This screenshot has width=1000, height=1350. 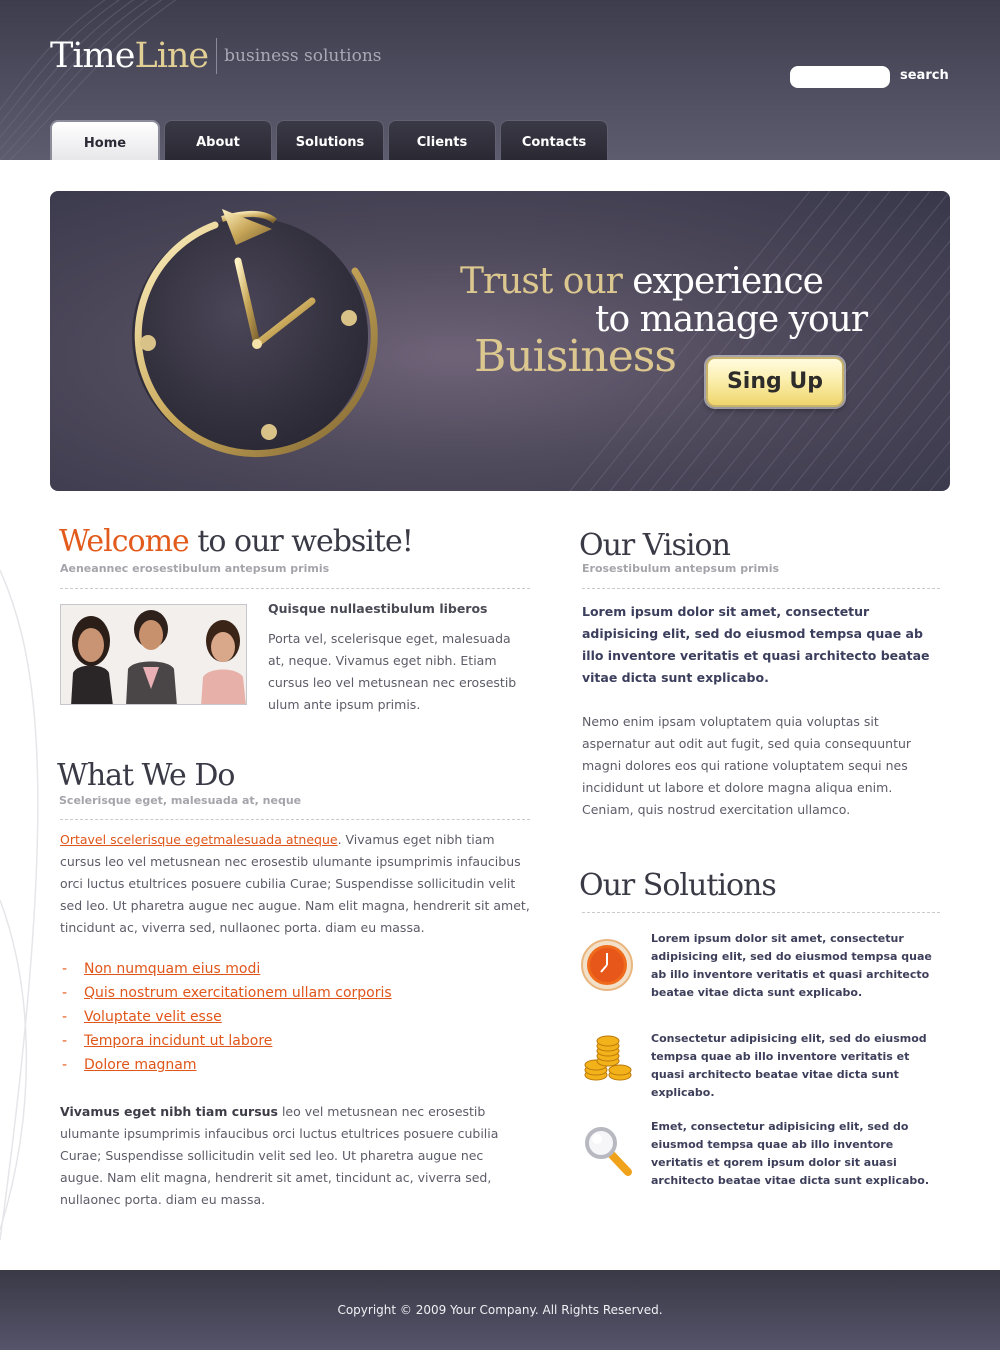 What do you see at coordinates (195, 568) in the screenshot?
I see `welcome-subtitle: Aeneannec erosestibulum antepsum primis` at bounding box center [195, 568].